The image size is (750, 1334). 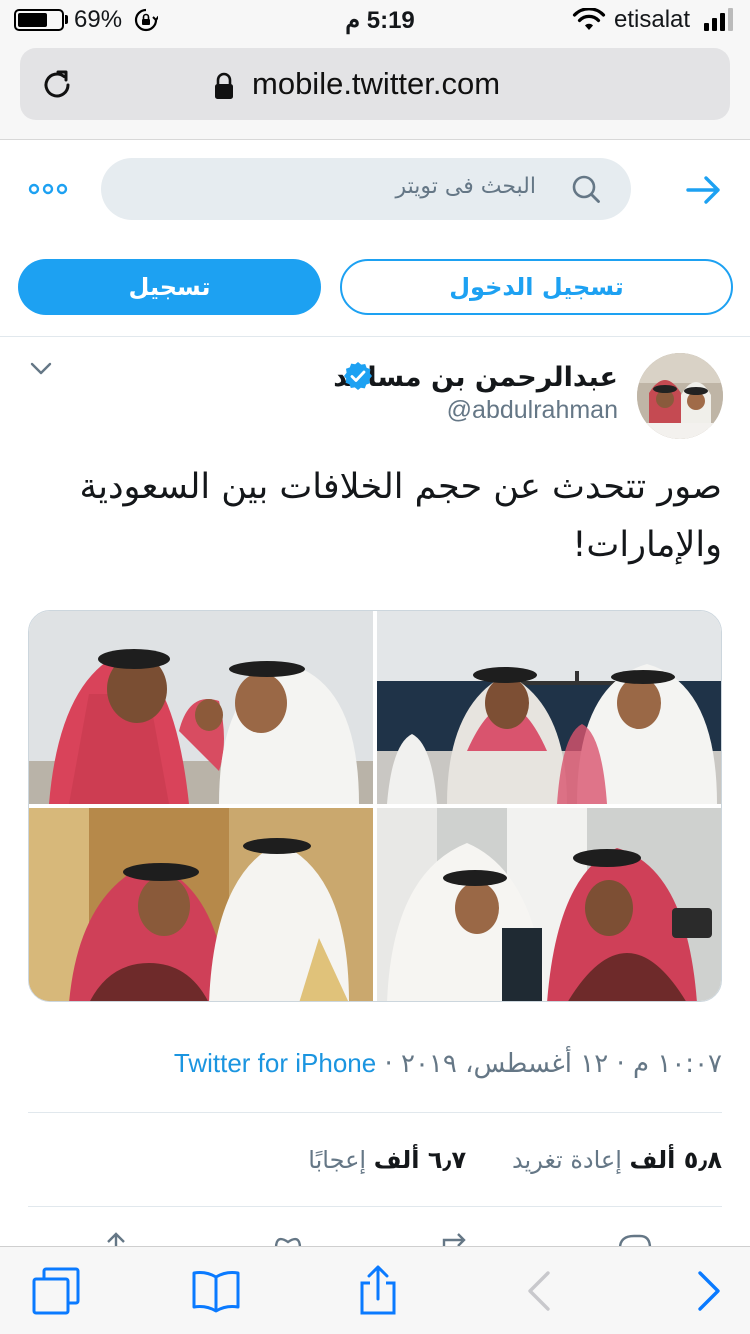 I want to click on search-icon, so click(x=586, y=189).